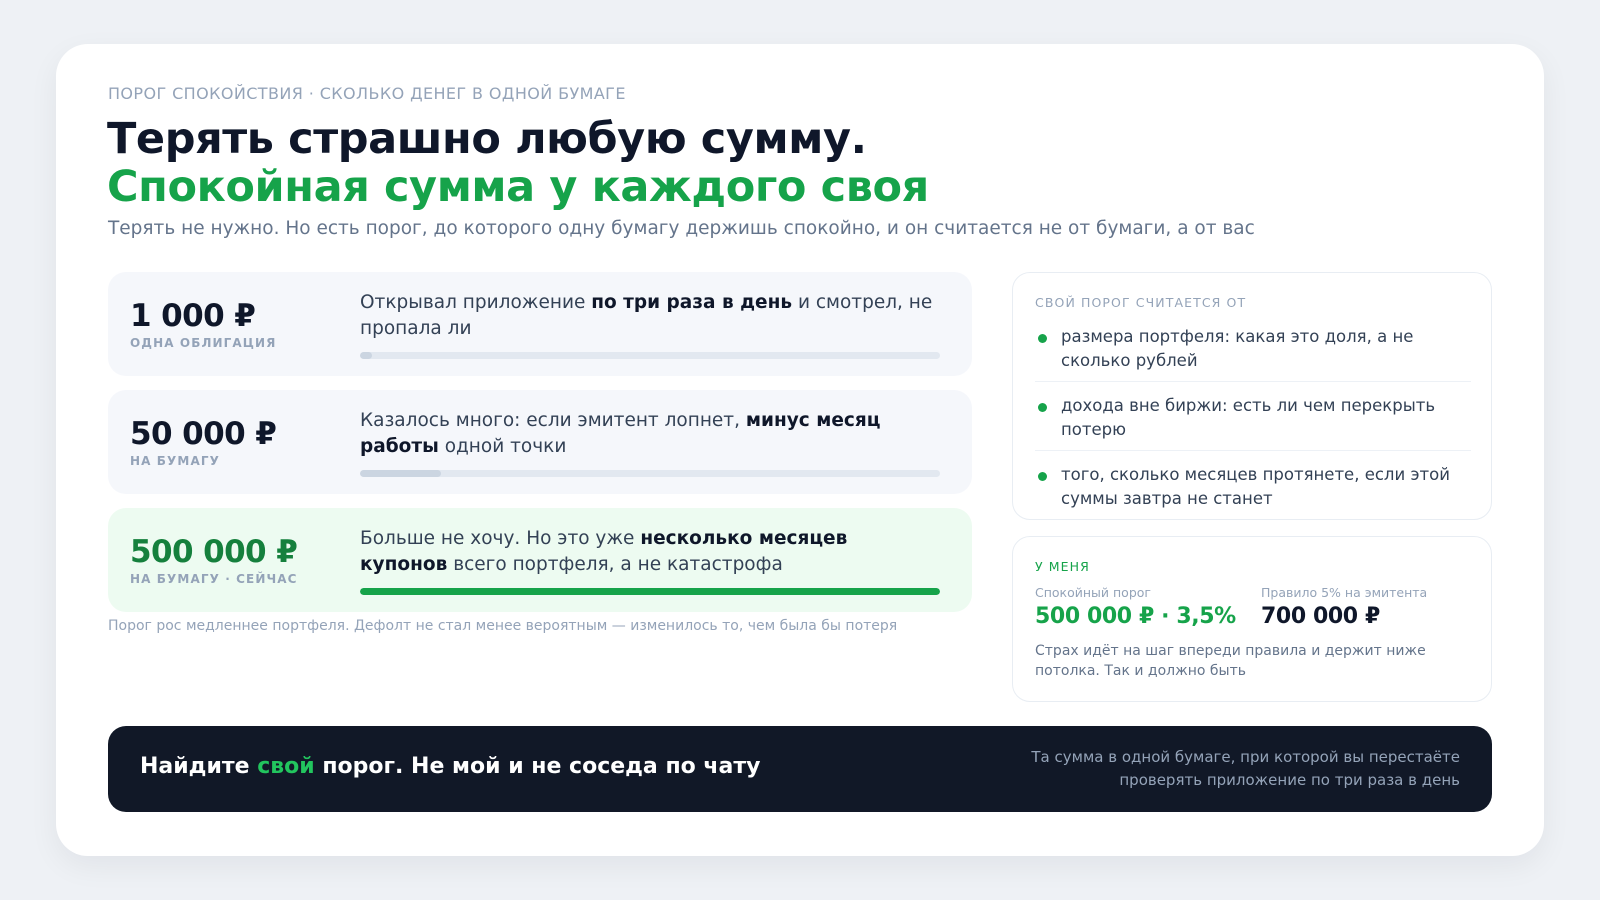 The width and height of the screenshot is (1600, 900). What do you see at coordinates (1344, 592) in the screenshot?
I see `stat-label: Правило 5% на эмитента` at bounding box center [1344, 592].